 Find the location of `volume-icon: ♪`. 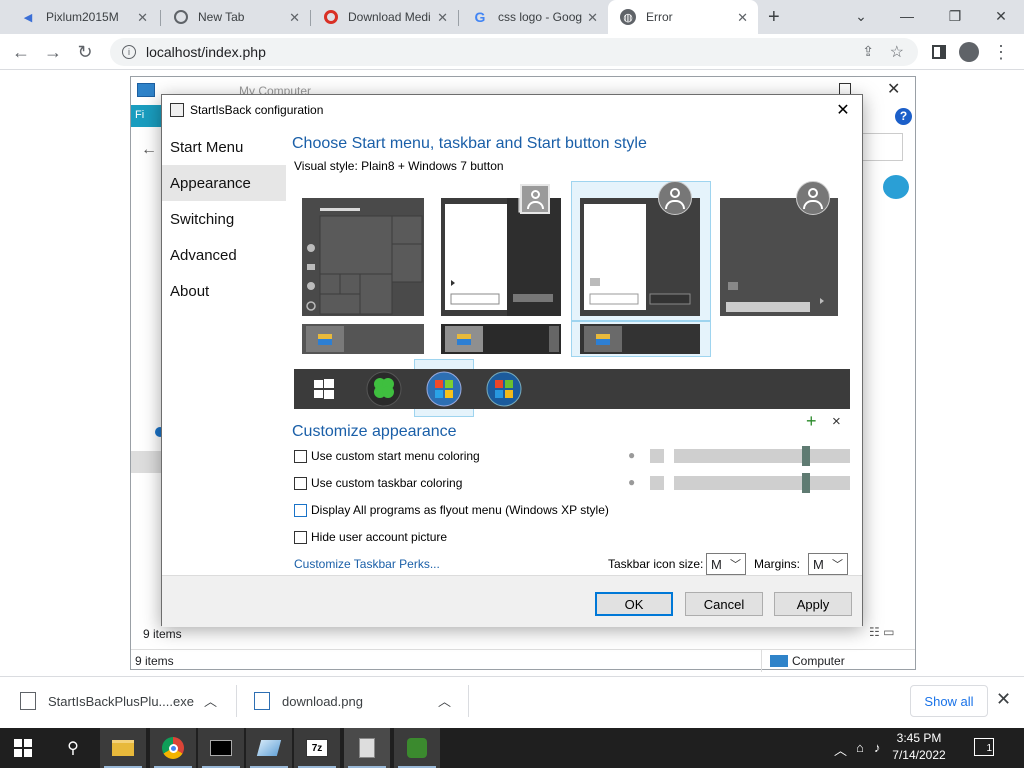

volume-icon: ♪ is located at coordinates (877, 747).